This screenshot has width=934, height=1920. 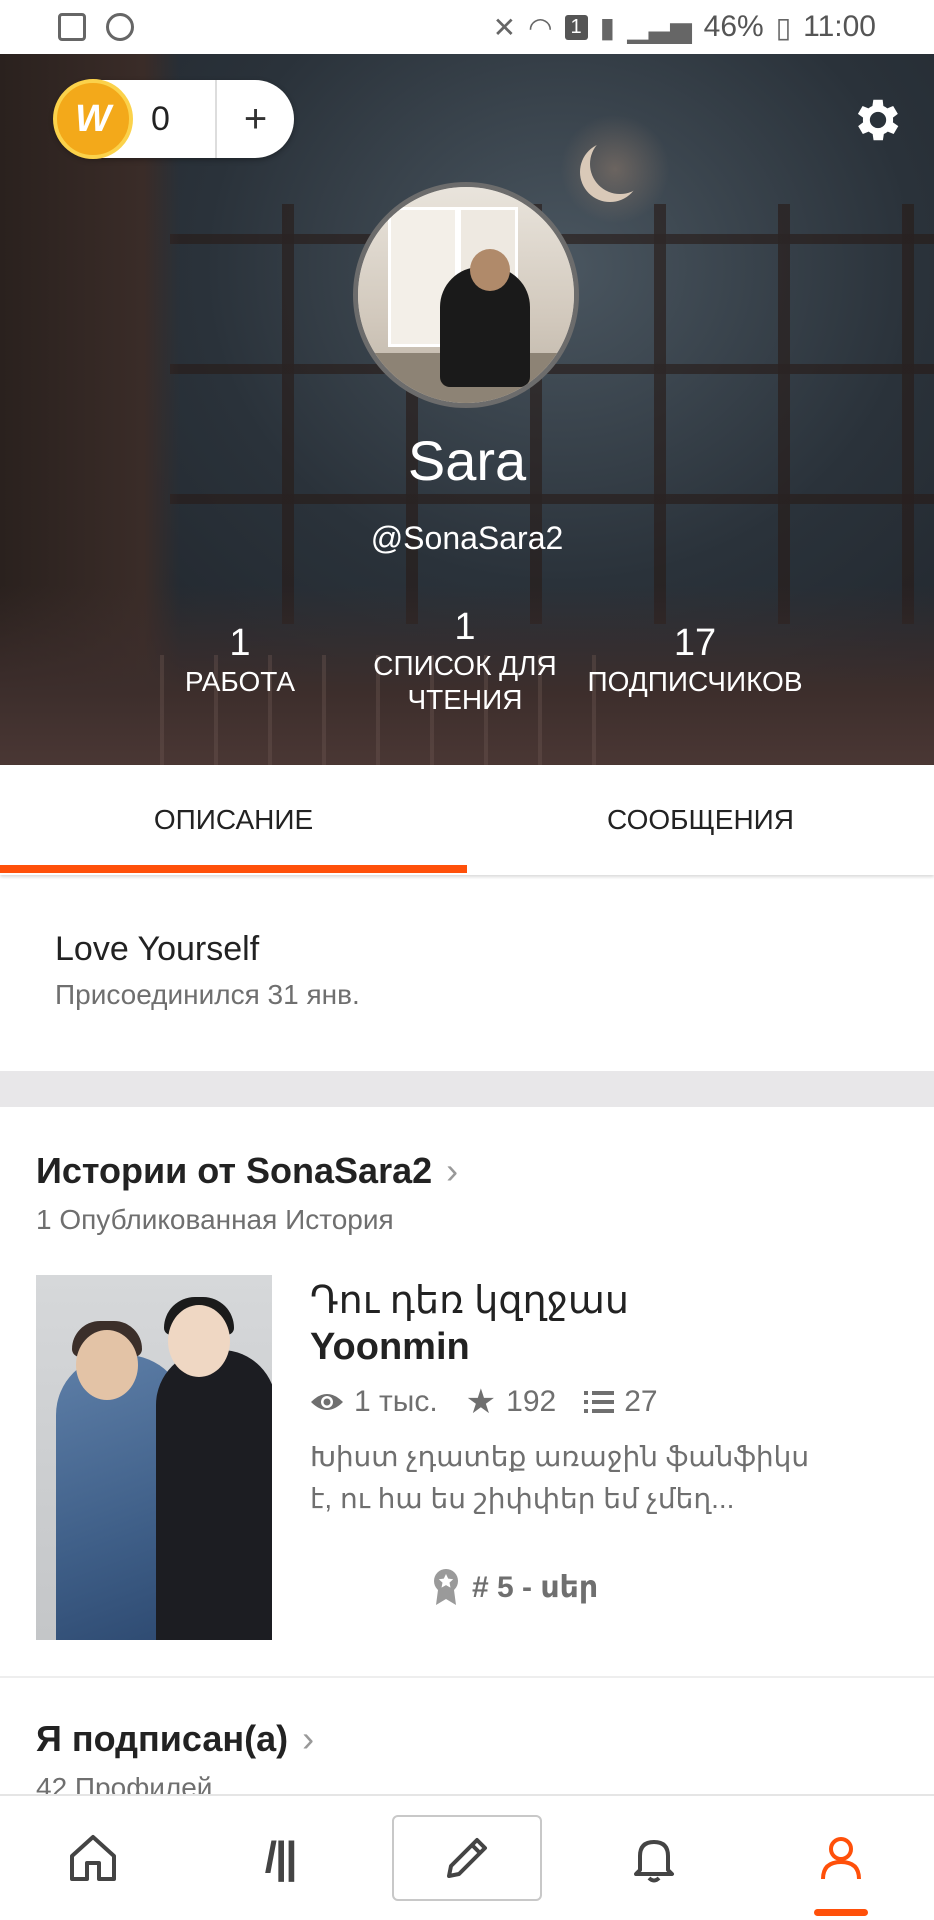 What do you see at coordinates (465, 627) in the screenshot?
I see `stat-reading-list-value: 1` at bounding box center [465, 627].